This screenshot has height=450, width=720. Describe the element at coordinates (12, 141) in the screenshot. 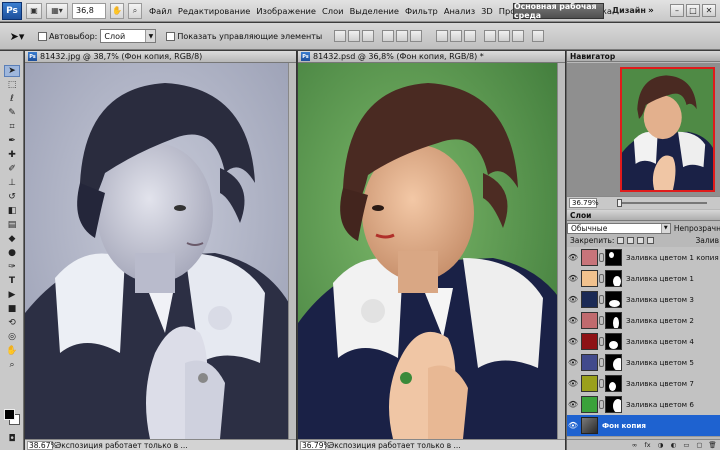

I see `eyedropper-tool-icon: ✒` at that location.